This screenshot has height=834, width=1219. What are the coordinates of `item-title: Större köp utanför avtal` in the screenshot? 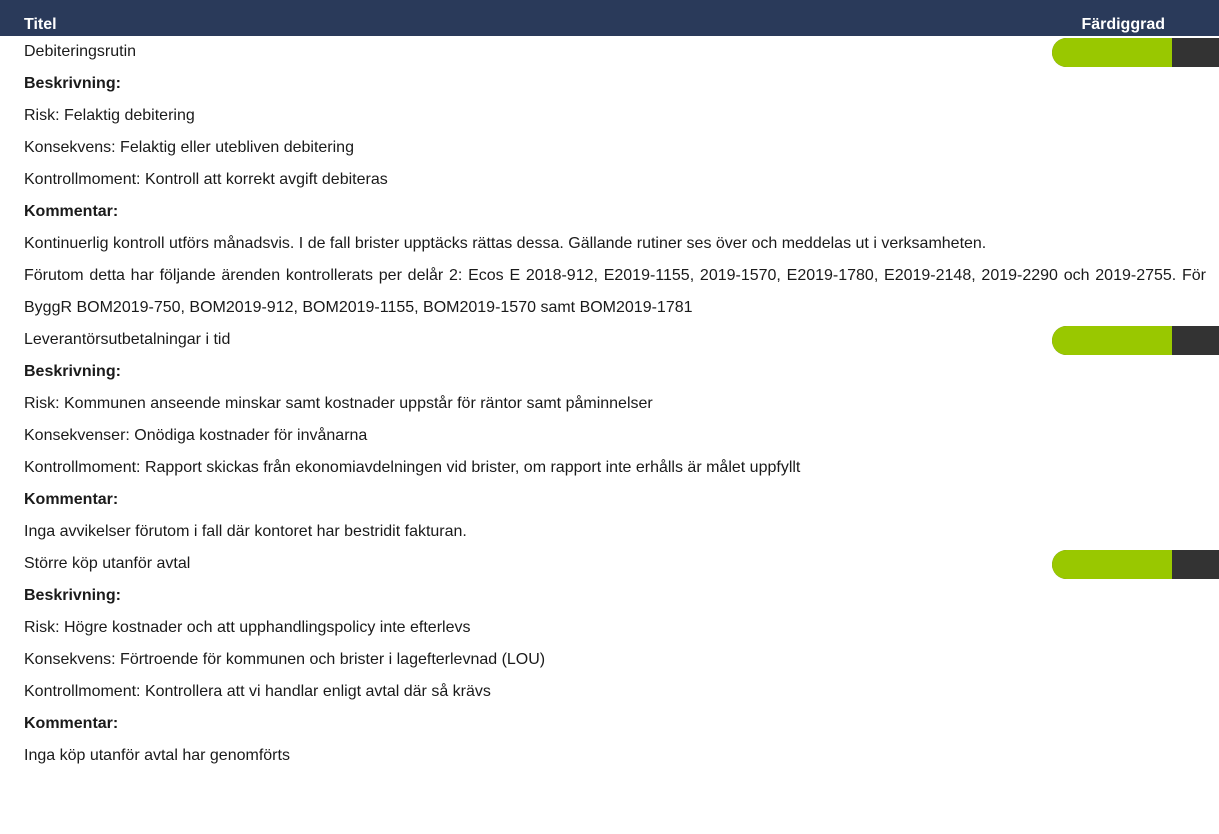 It's located at (107, 563).